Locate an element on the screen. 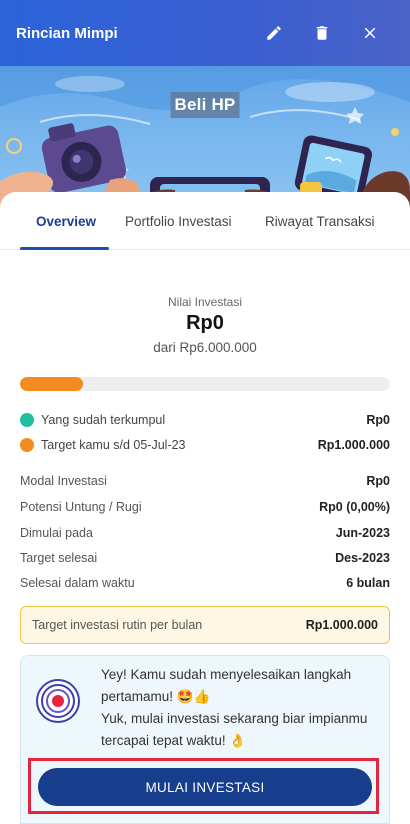  app-bar: Rincian Mimpi is located at coordinates (205, 33).